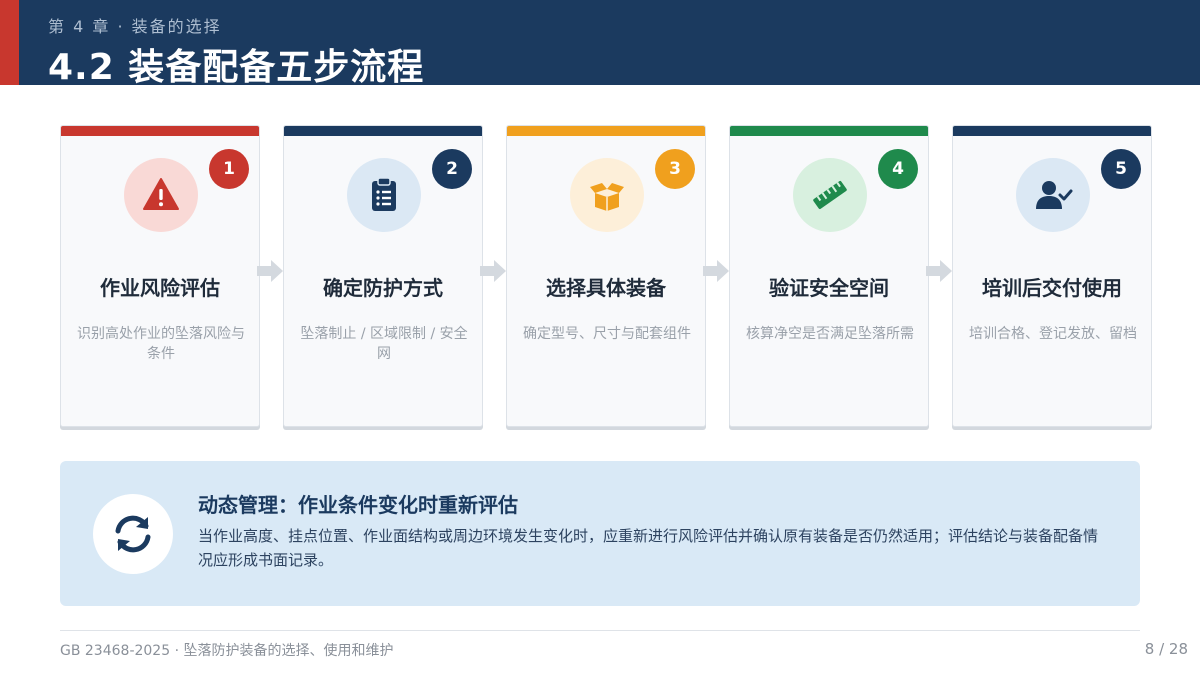  Describe the element at coordinates (236, 67) in the screenshot. I see `page-title: 4.2 装备配备五步流程` at that location.